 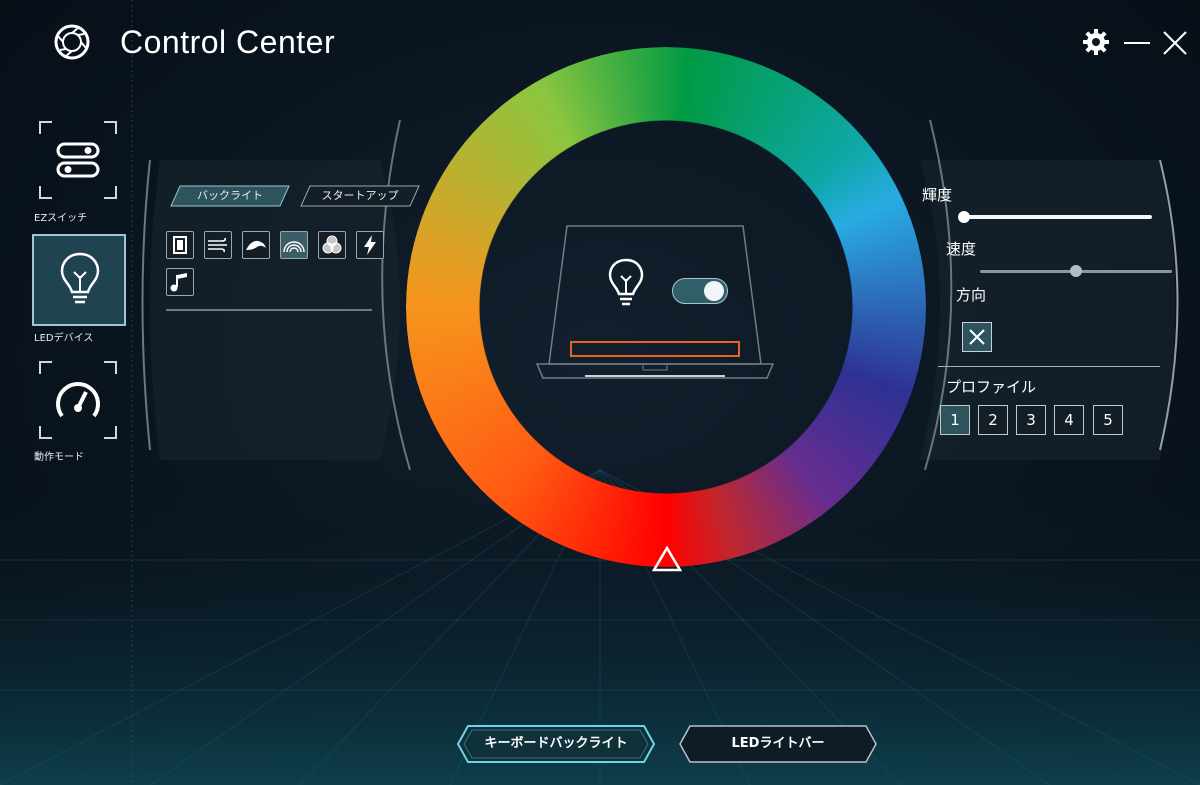 I want to click on static-effect-icon, so click(x=180, y=245).